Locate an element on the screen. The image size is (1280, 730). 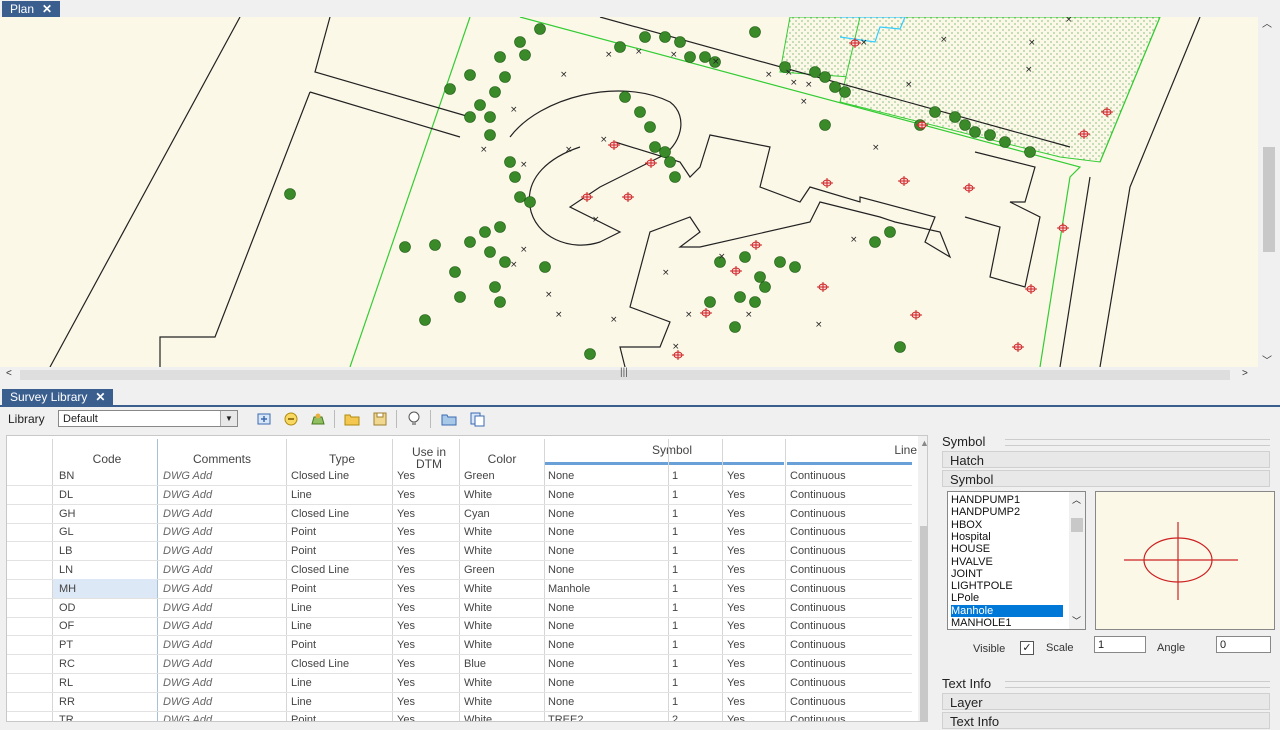
visible-checkbox: ✓ is located at coordinates (1027, 648).